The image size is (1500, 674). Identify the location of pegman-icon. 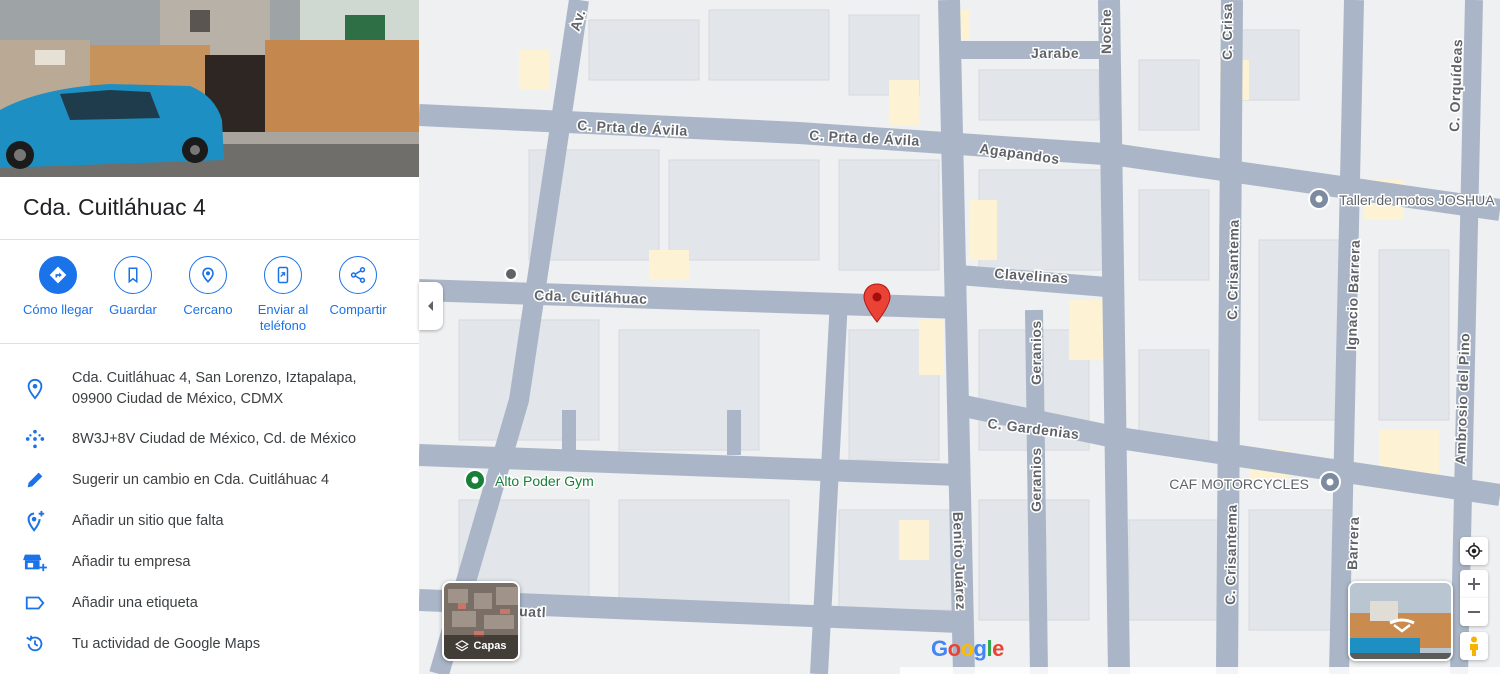
(1474, 646).